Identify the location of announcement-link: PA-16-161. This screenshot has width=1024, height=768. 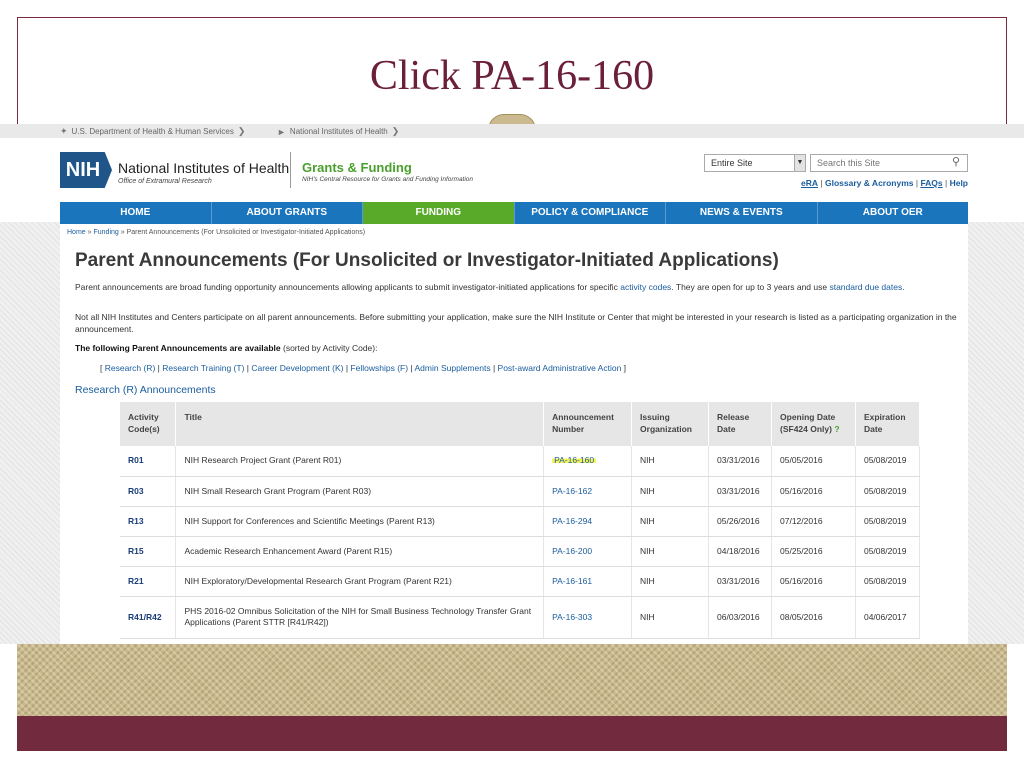
(572, 581).